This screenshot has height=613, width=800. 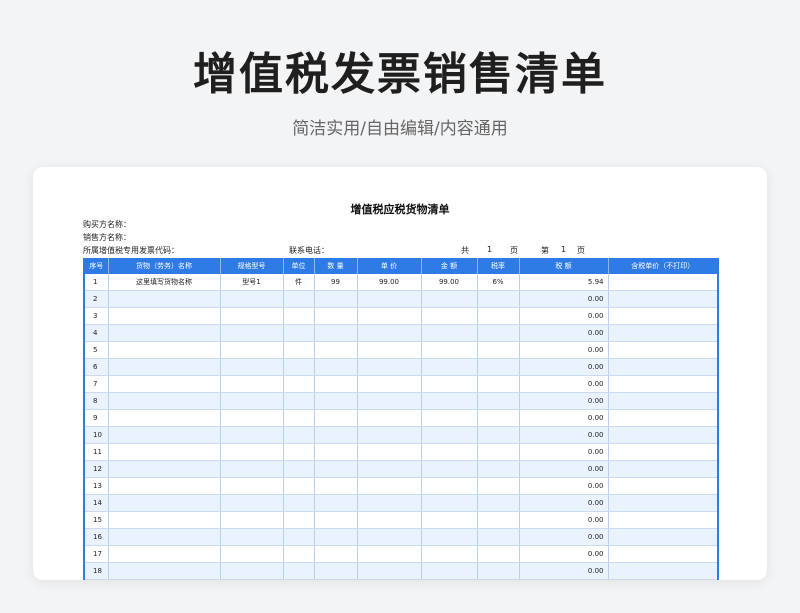 What do you see at coordinates (96, 486) in the screenshot?
I see `cell-index: 13` at bounding box center [96, 486].